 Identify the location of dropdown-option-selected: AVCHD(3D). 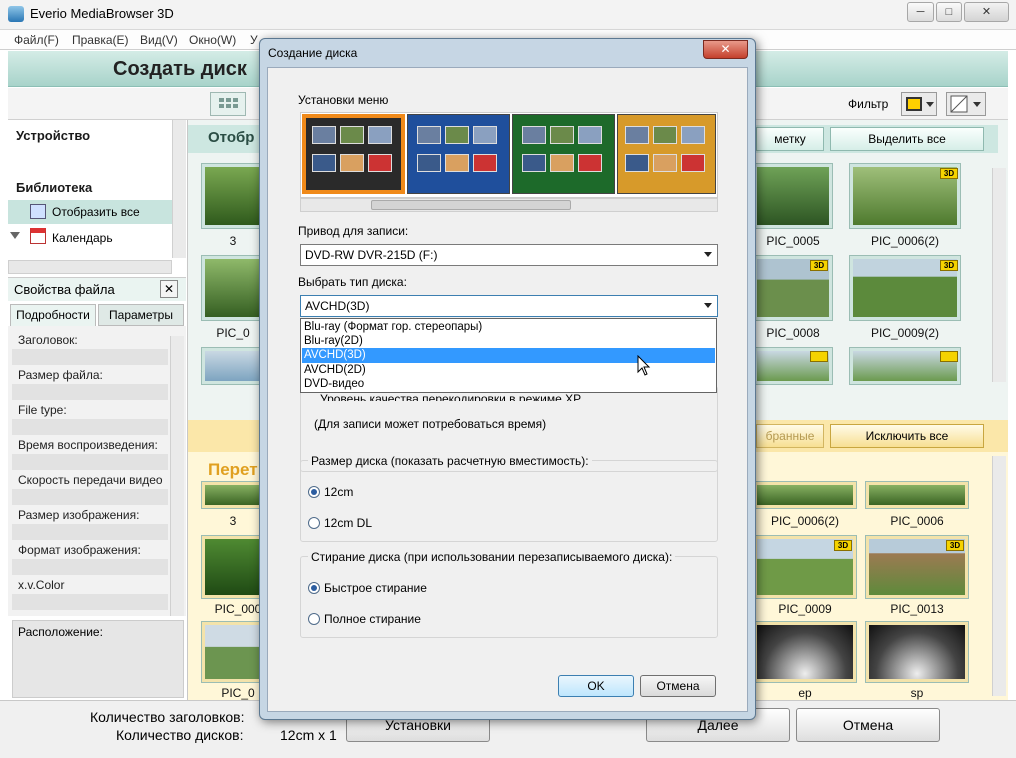
(508, 355).